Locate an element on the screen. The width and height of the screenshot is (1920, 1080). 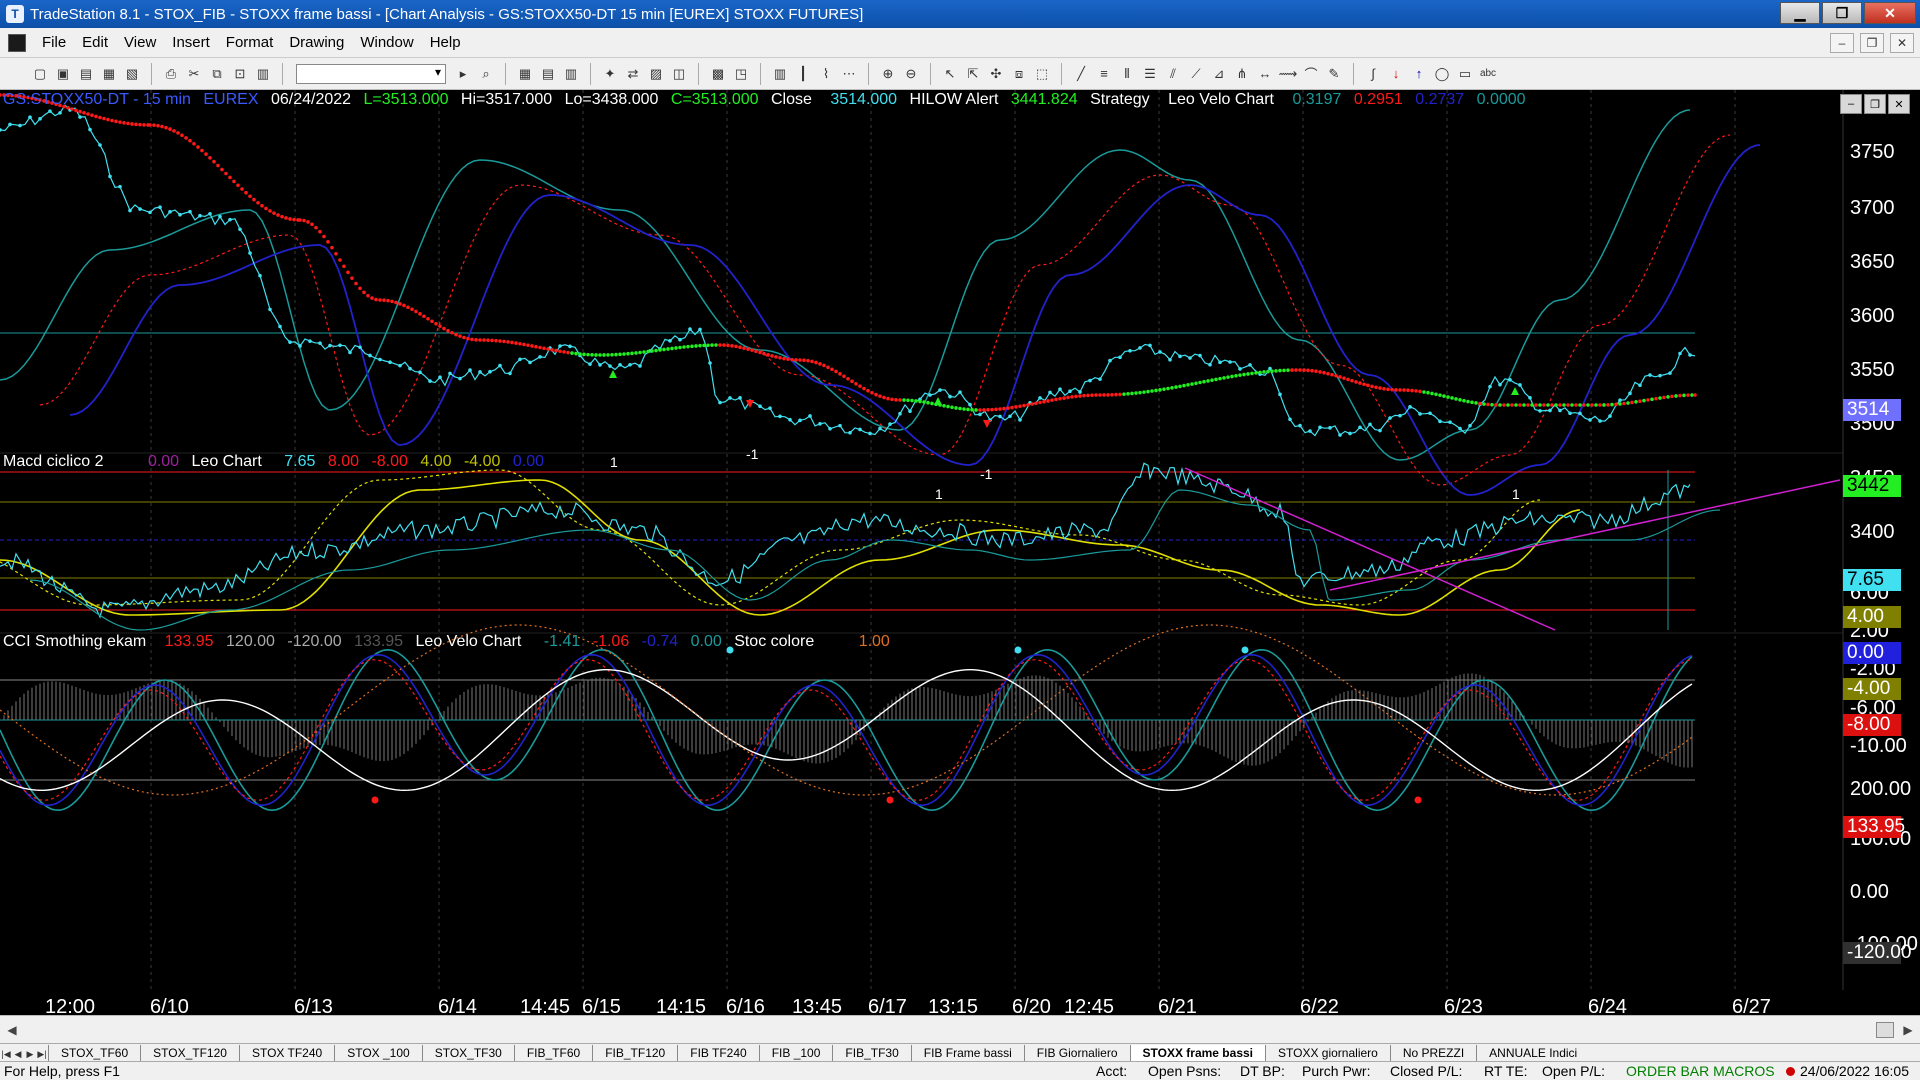
menu-help: Help is located at coordinates (445, 42).